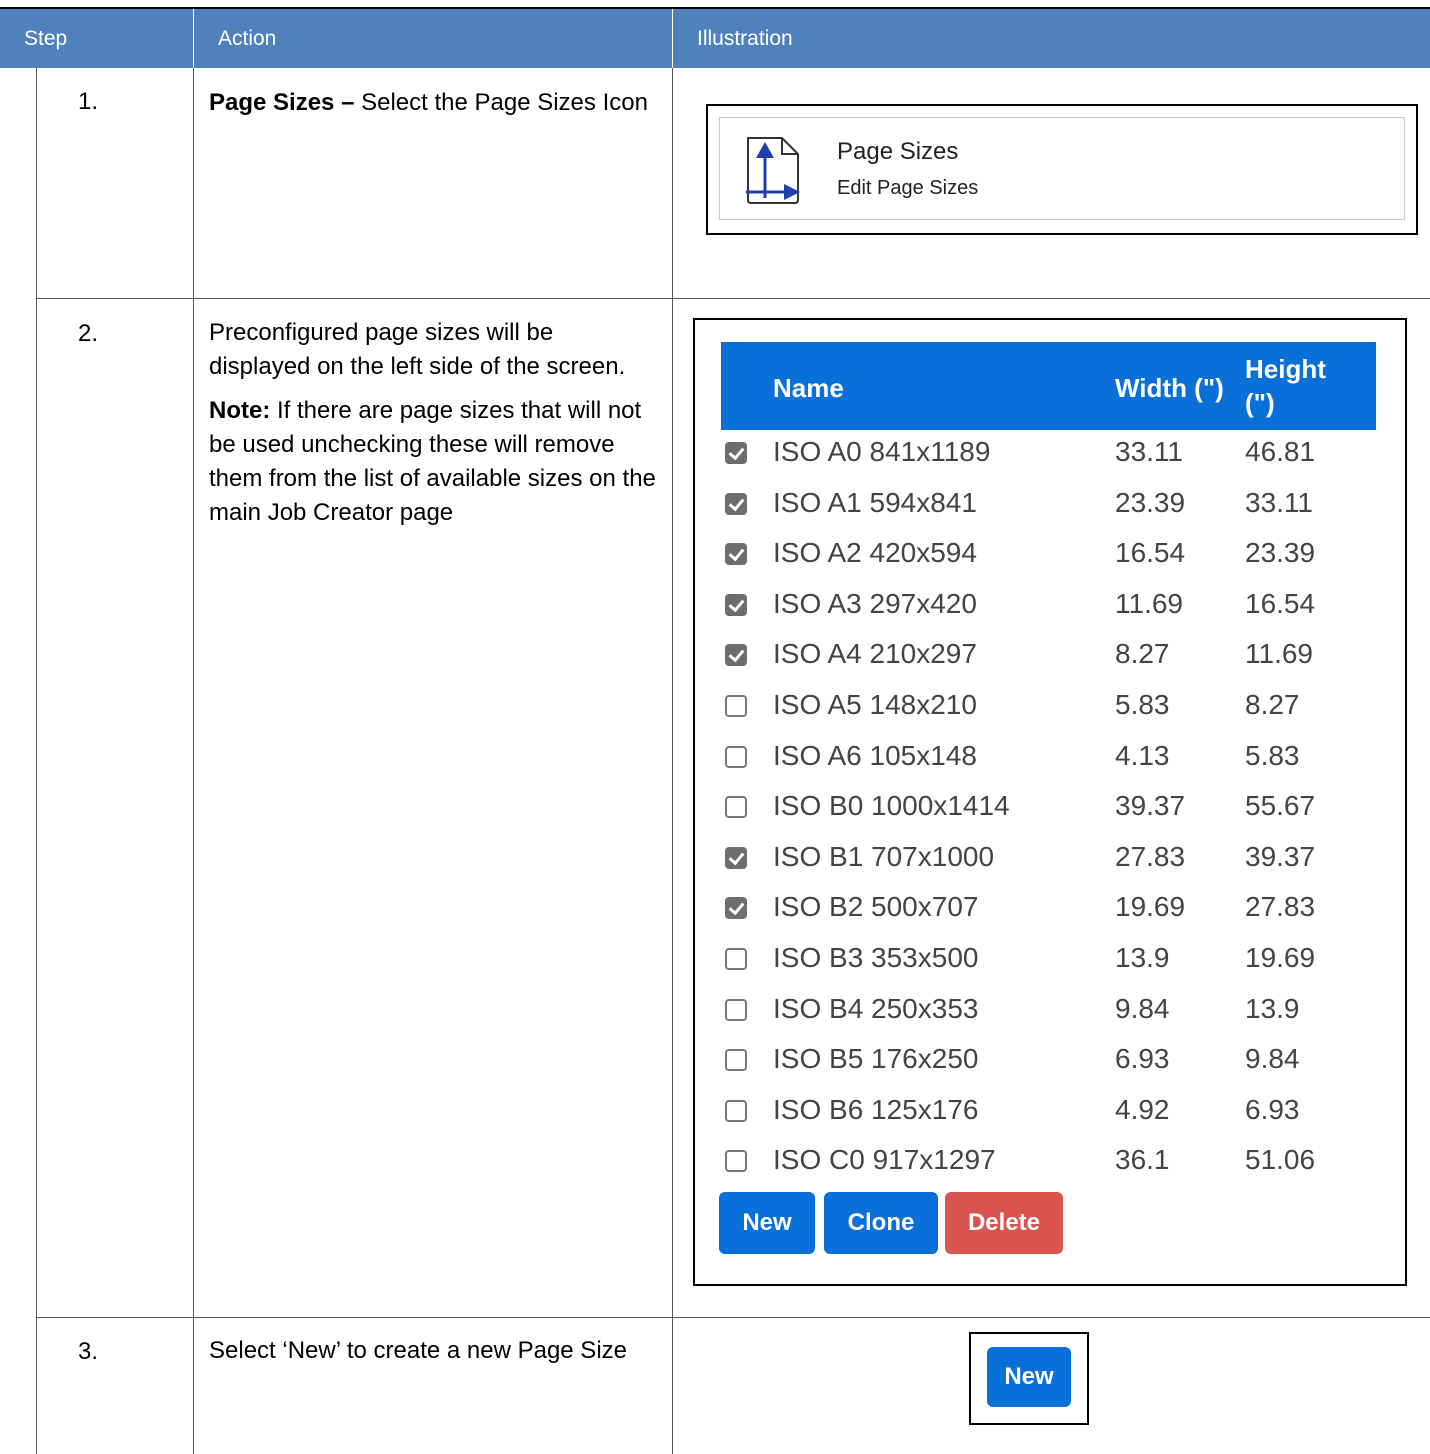  I want to click on size-width: 36.1, so click(1142, 1160).